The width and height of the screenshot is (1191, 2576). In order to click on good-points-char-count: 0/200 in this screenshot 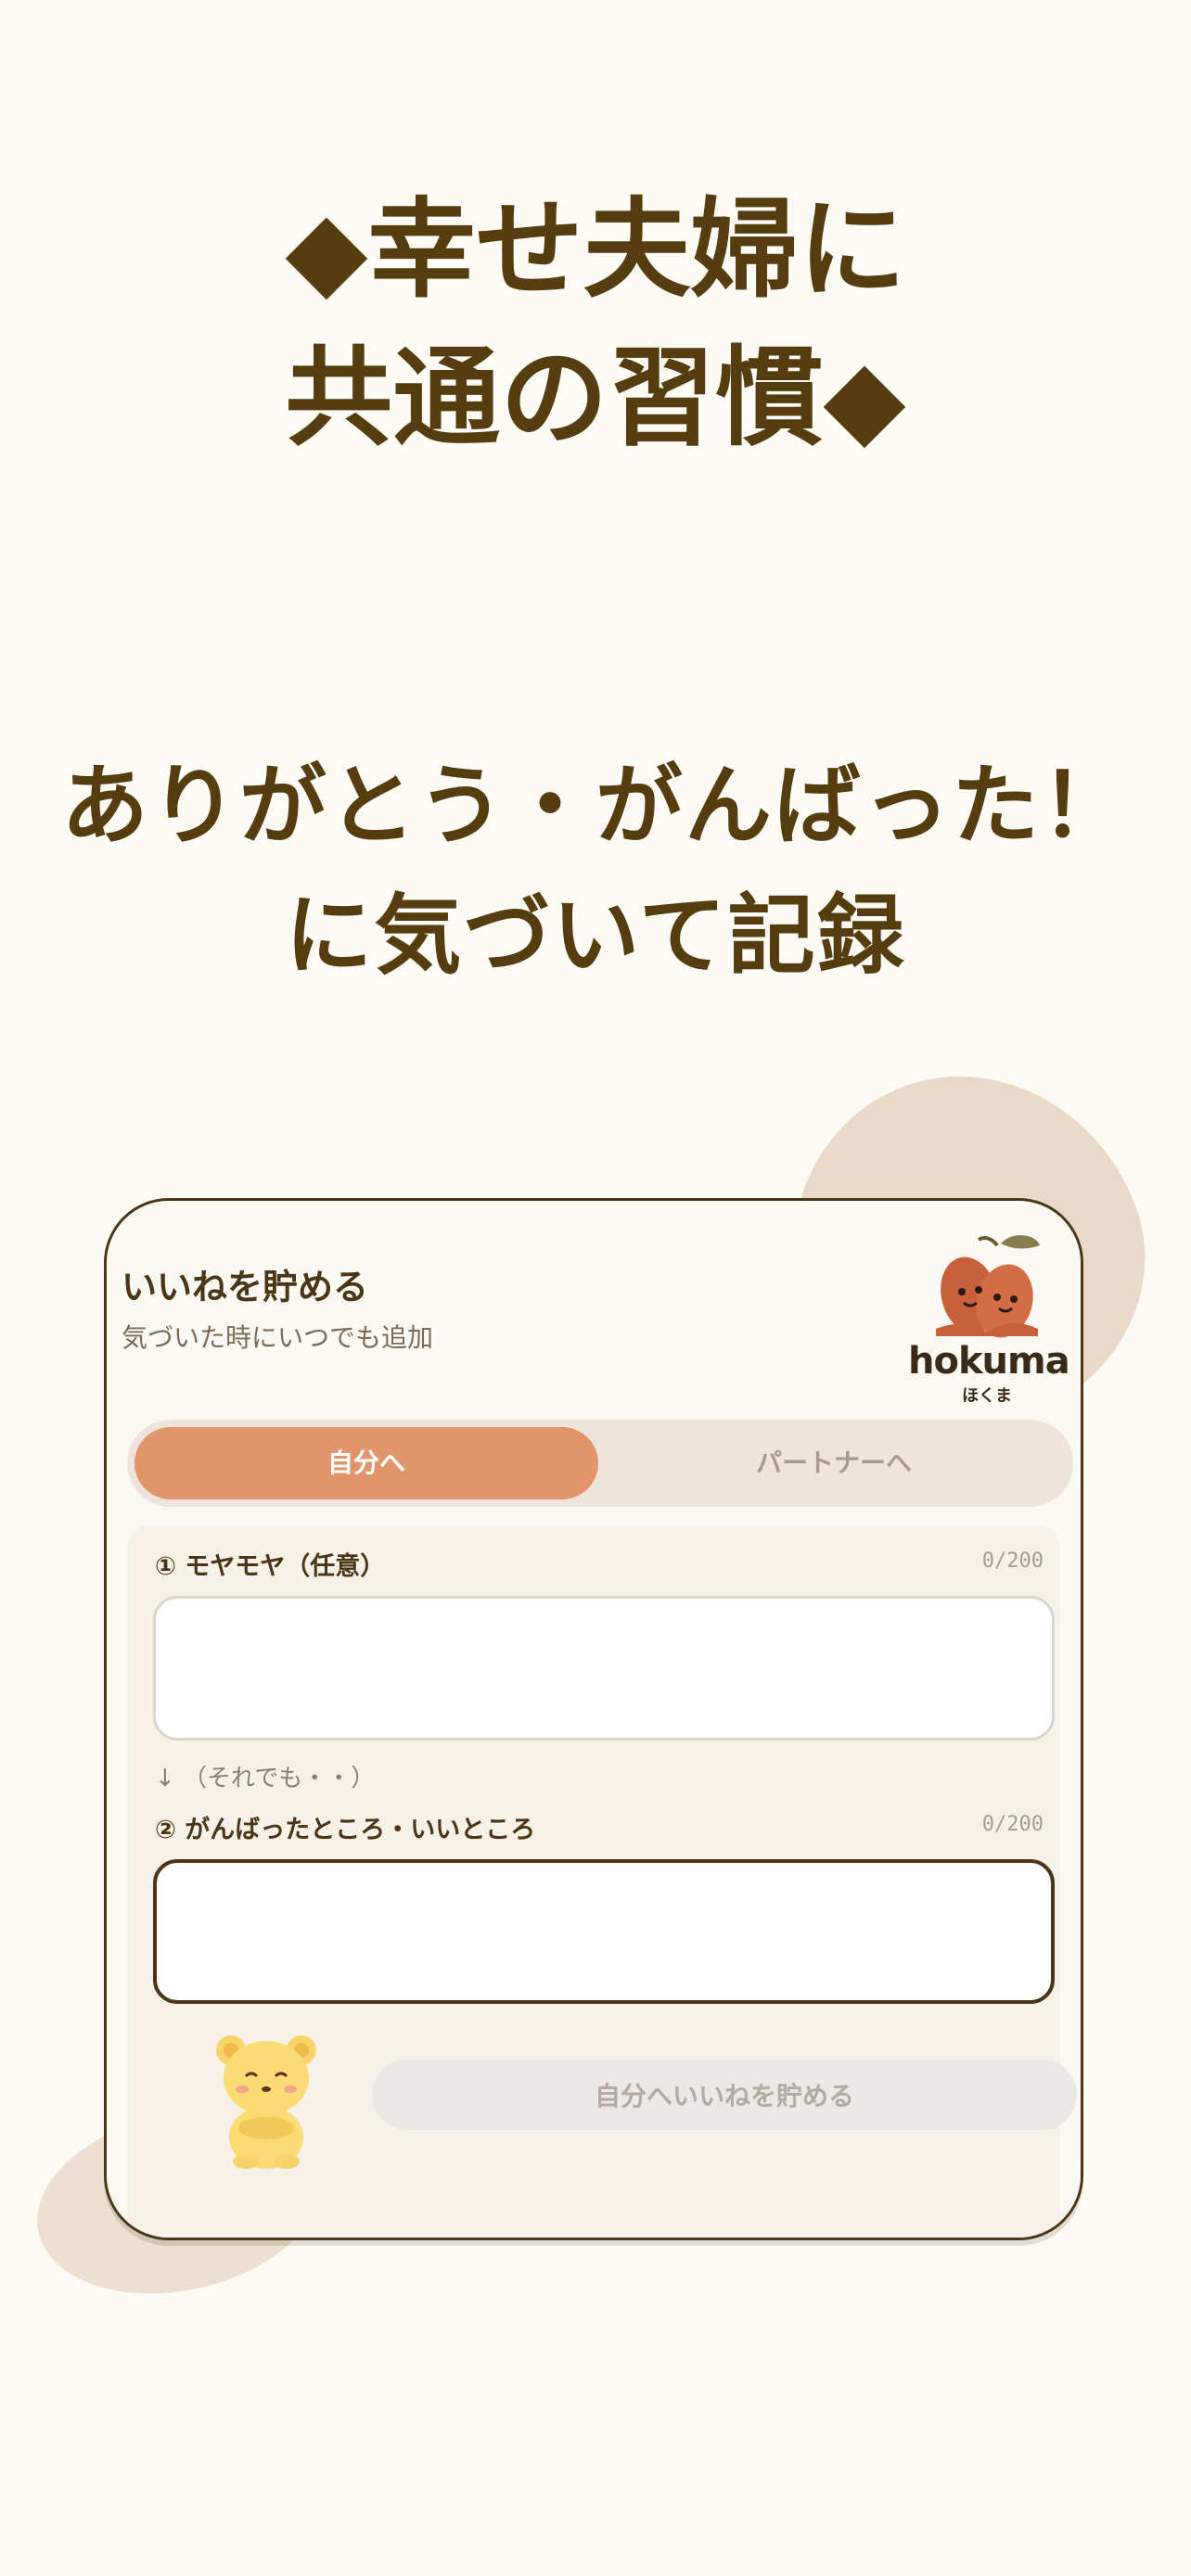, I will do `click(1012, 1825)`.